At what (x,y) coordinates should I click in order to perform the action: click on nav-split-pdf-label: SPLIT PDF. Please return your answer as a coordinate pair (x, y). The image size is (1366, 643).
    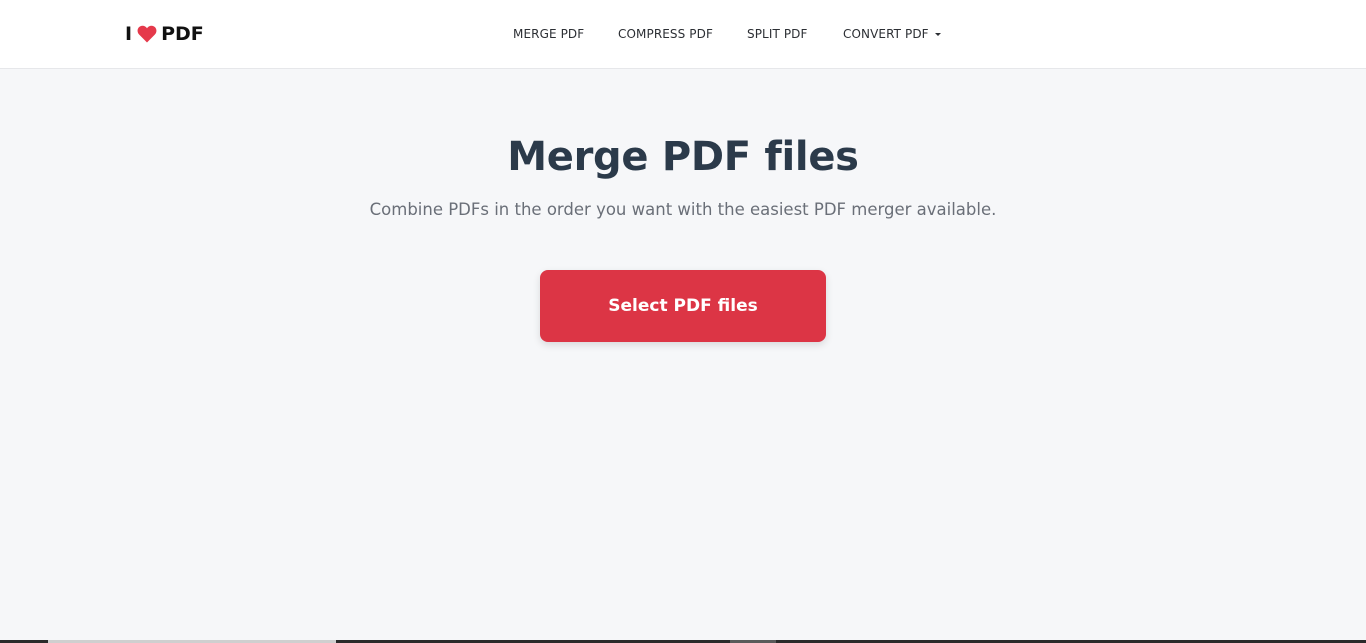
    Looking at the image, I should click on (777, 34).